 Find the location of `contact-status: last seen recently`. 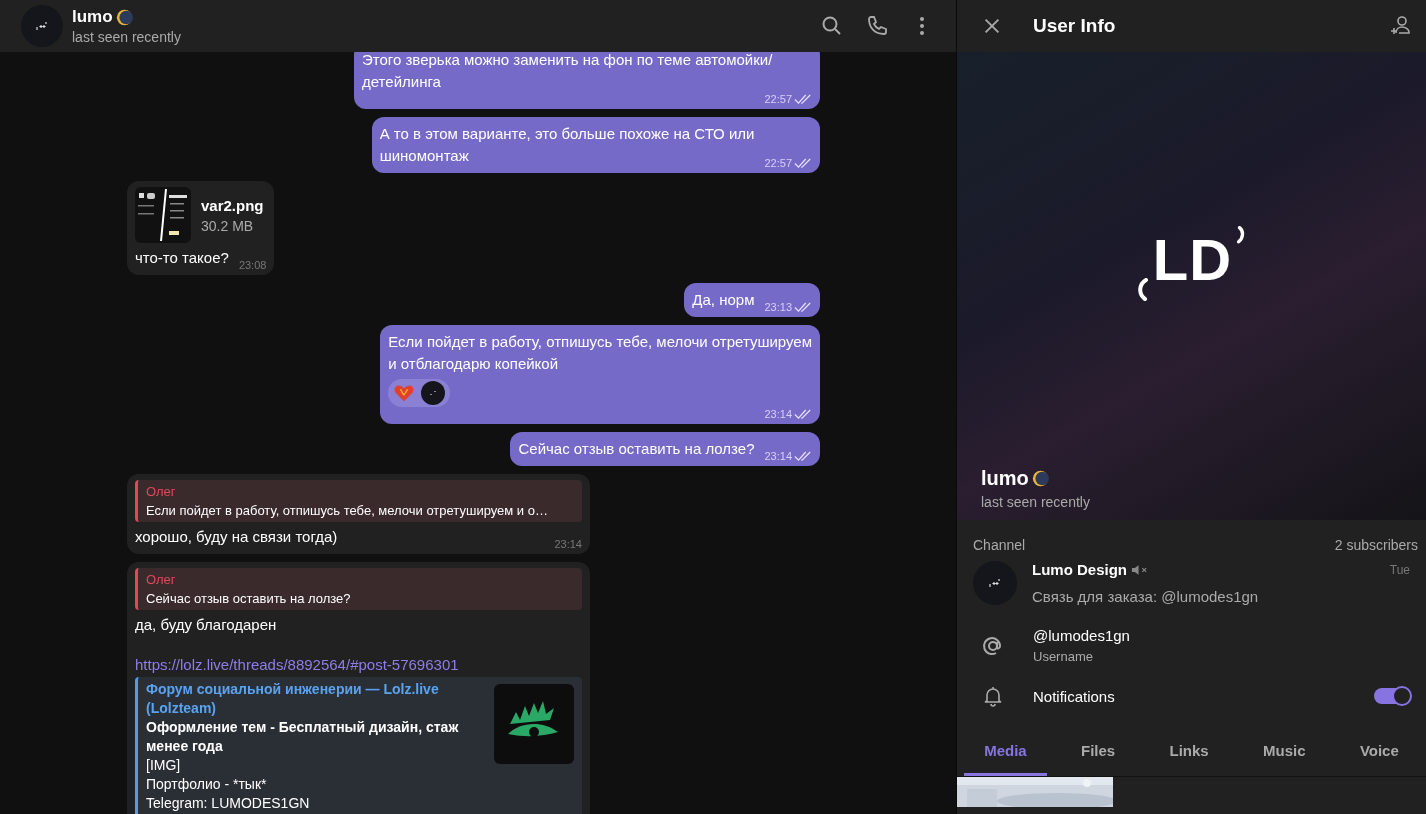

contact-status: last seen recently is located at coordinates (127, 37).